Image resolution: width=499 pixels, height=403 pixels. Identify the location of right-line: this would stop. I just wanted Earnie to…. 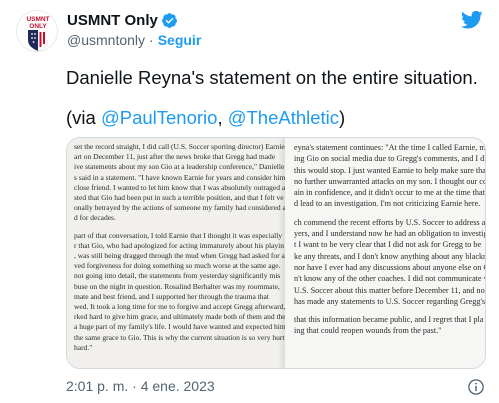
(390, 170).